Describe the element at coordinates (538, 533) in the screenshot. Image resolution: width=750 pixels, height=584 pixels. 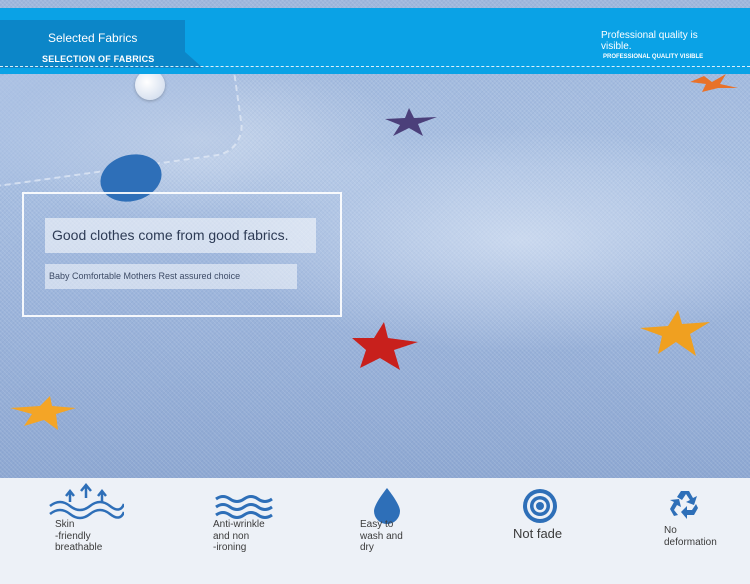
I see `feature-label: Not fade` at that location.